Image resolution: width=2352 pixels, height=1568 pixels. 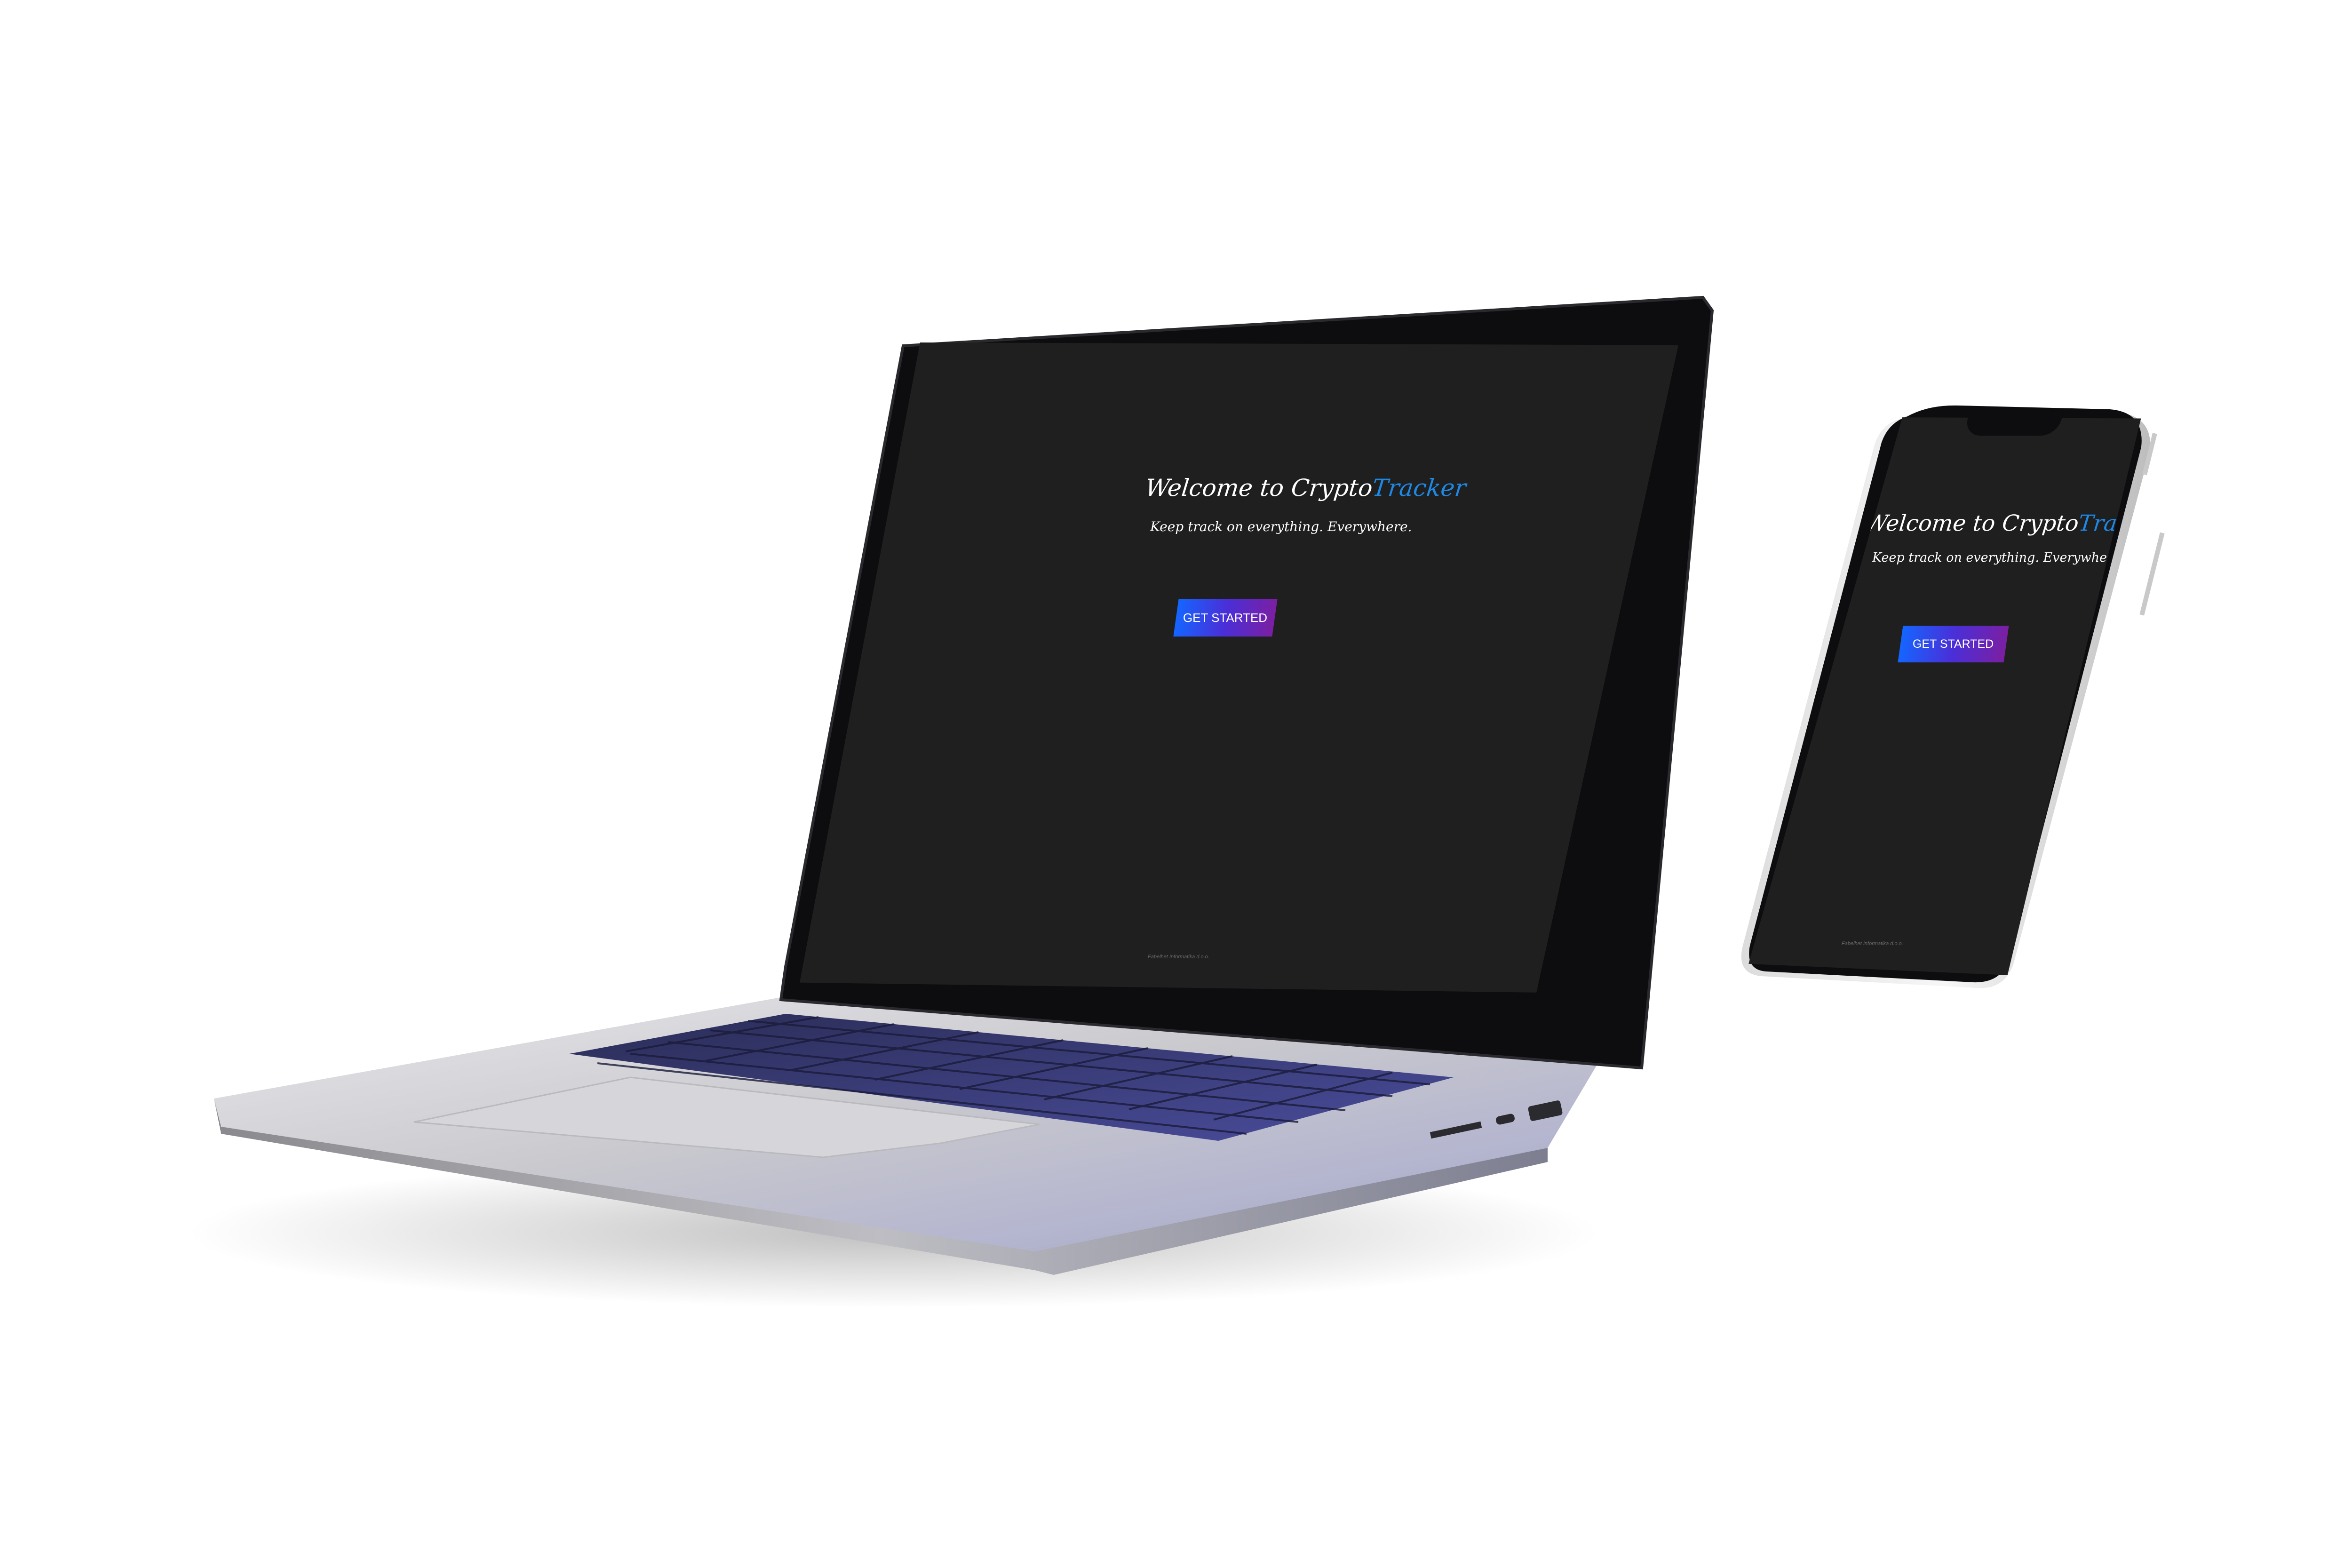 What do you see at coordinates (1972, 523) in the screenshot?
I see `phone-title-prefix: Welcome to Crypto` at bounding box center [1972, 523].